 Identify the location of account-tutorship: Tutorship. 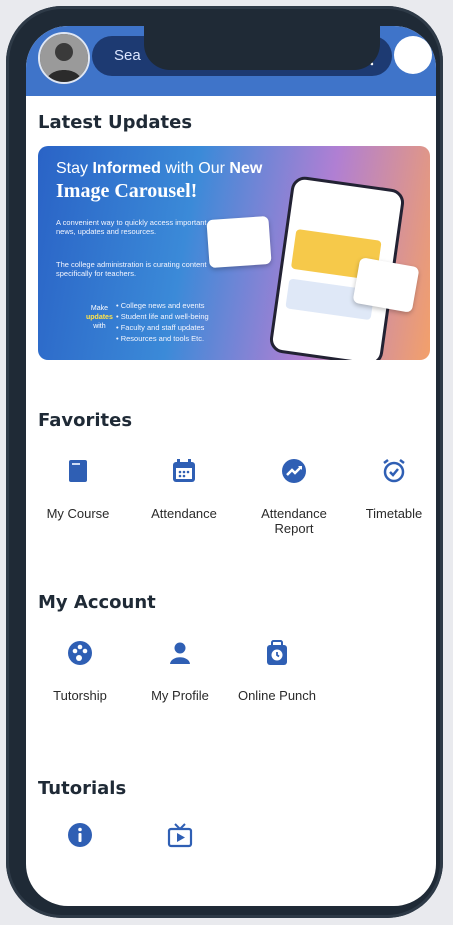
(80, 671).